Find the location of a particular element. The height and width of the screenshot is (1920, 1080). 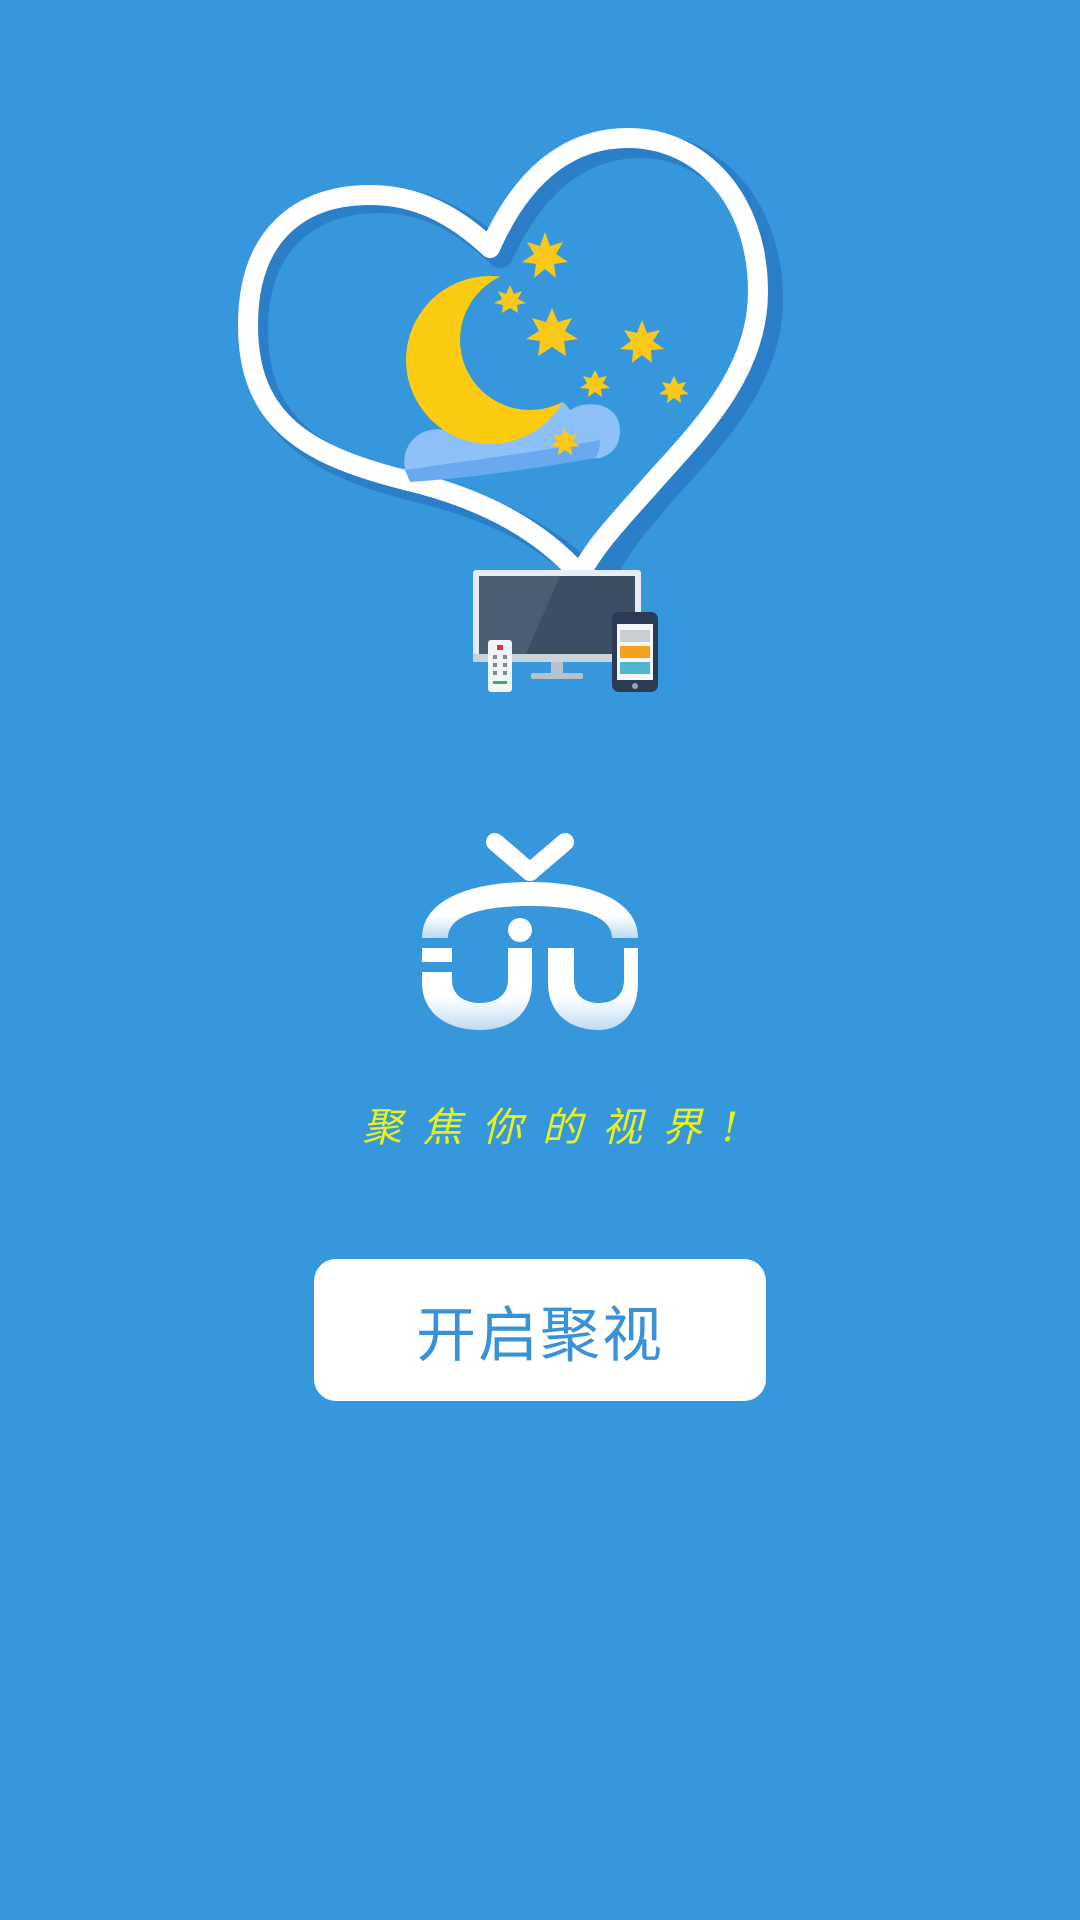

hero-illustration is located at coordinates (510, 410).